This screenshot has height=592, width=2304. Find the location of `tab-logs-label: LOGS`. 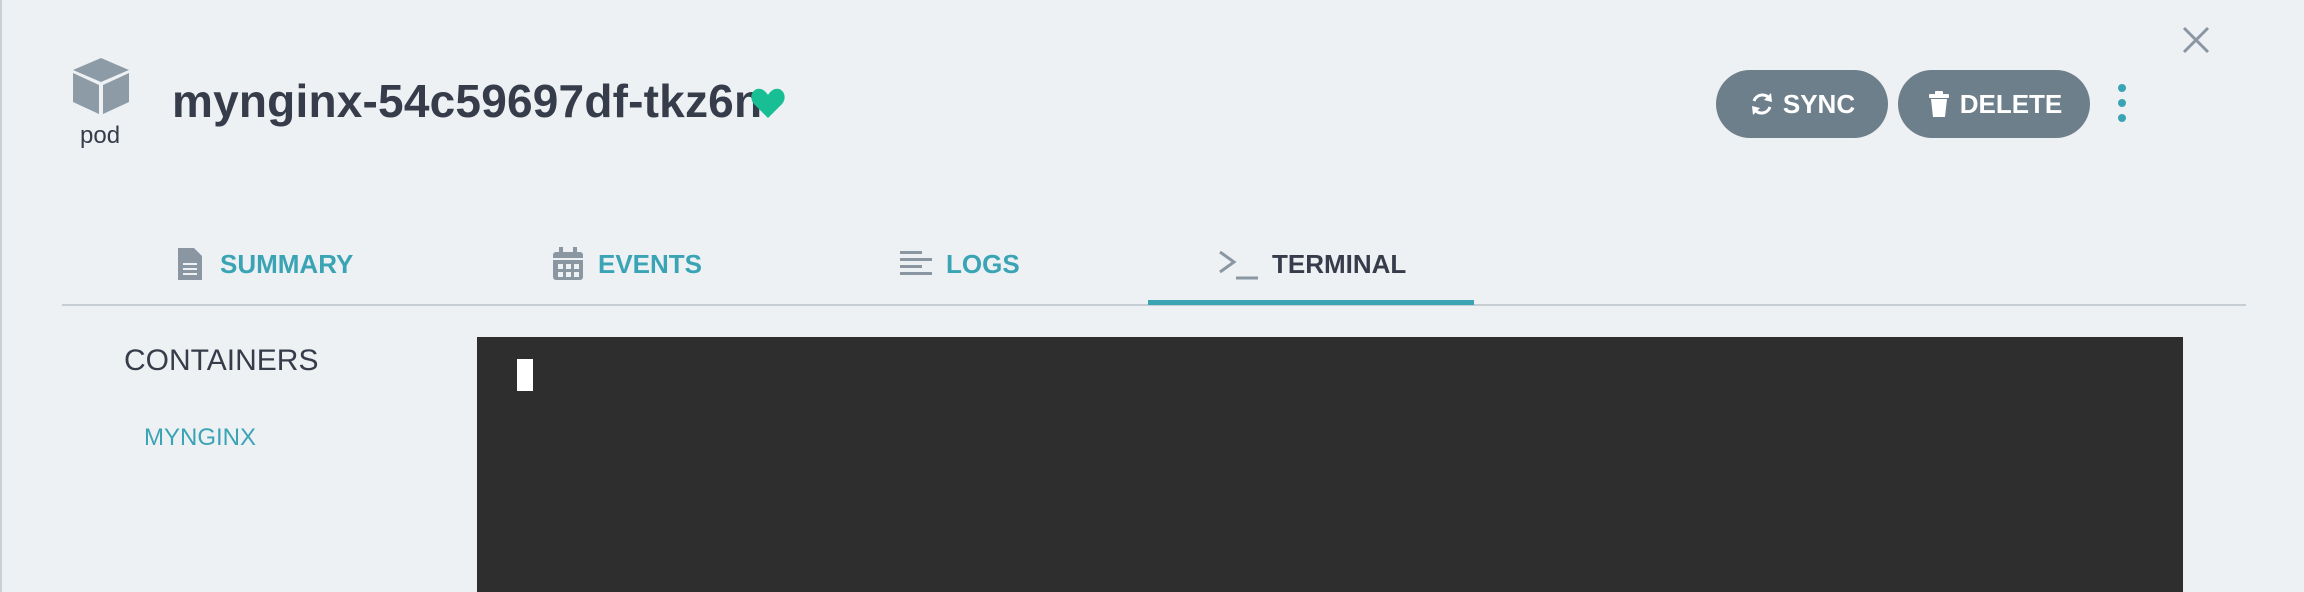

tab-logs-label: LOGS is located at coordinates (983, 263).